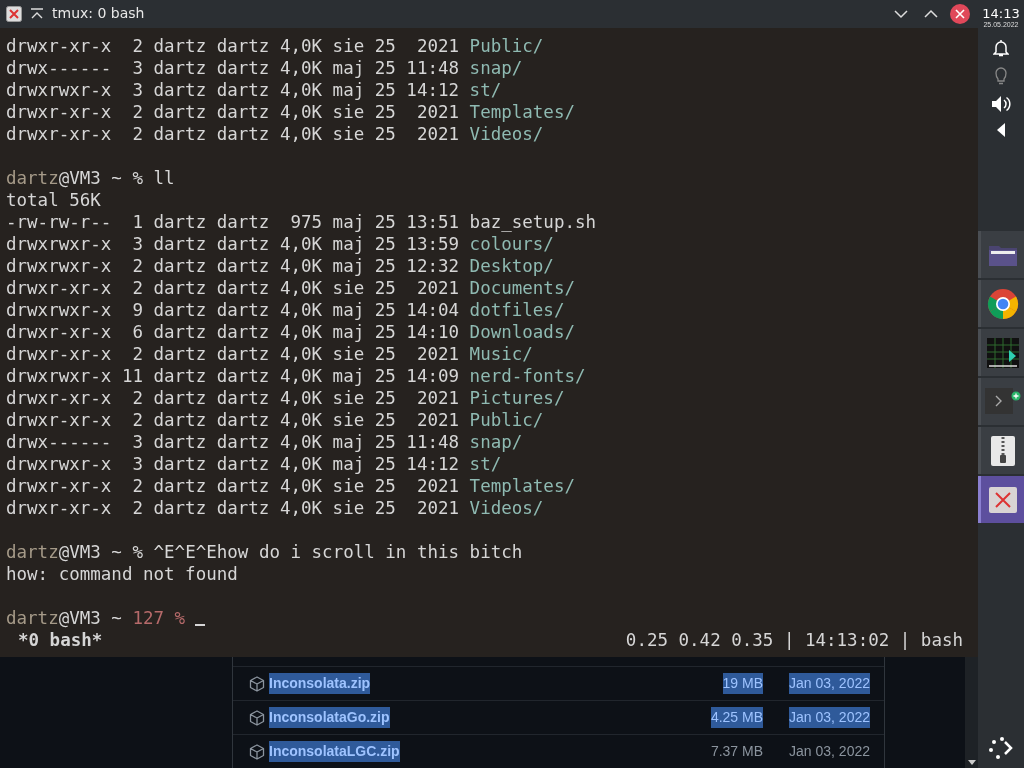 Image resolution: width=1024 pixels, height=768 pixels. What do you see at coordinates (270, 353) in the screenshot?
I see `terminal-line: drwxr-xr-x 2 dartz dartz 4,0K sie 25 2021 Music/` at bounding box center [270, 353].